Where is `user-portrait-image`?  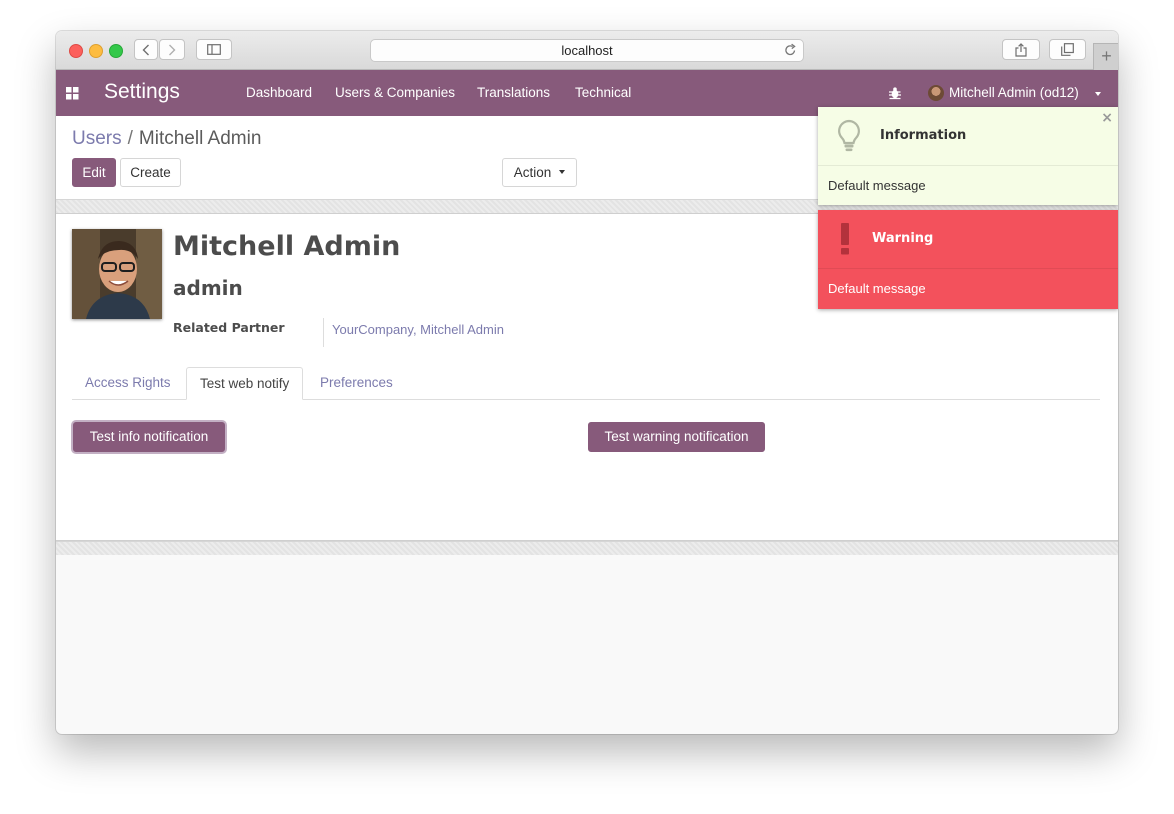 user-portrait-image is located at coordinates (117, 274).